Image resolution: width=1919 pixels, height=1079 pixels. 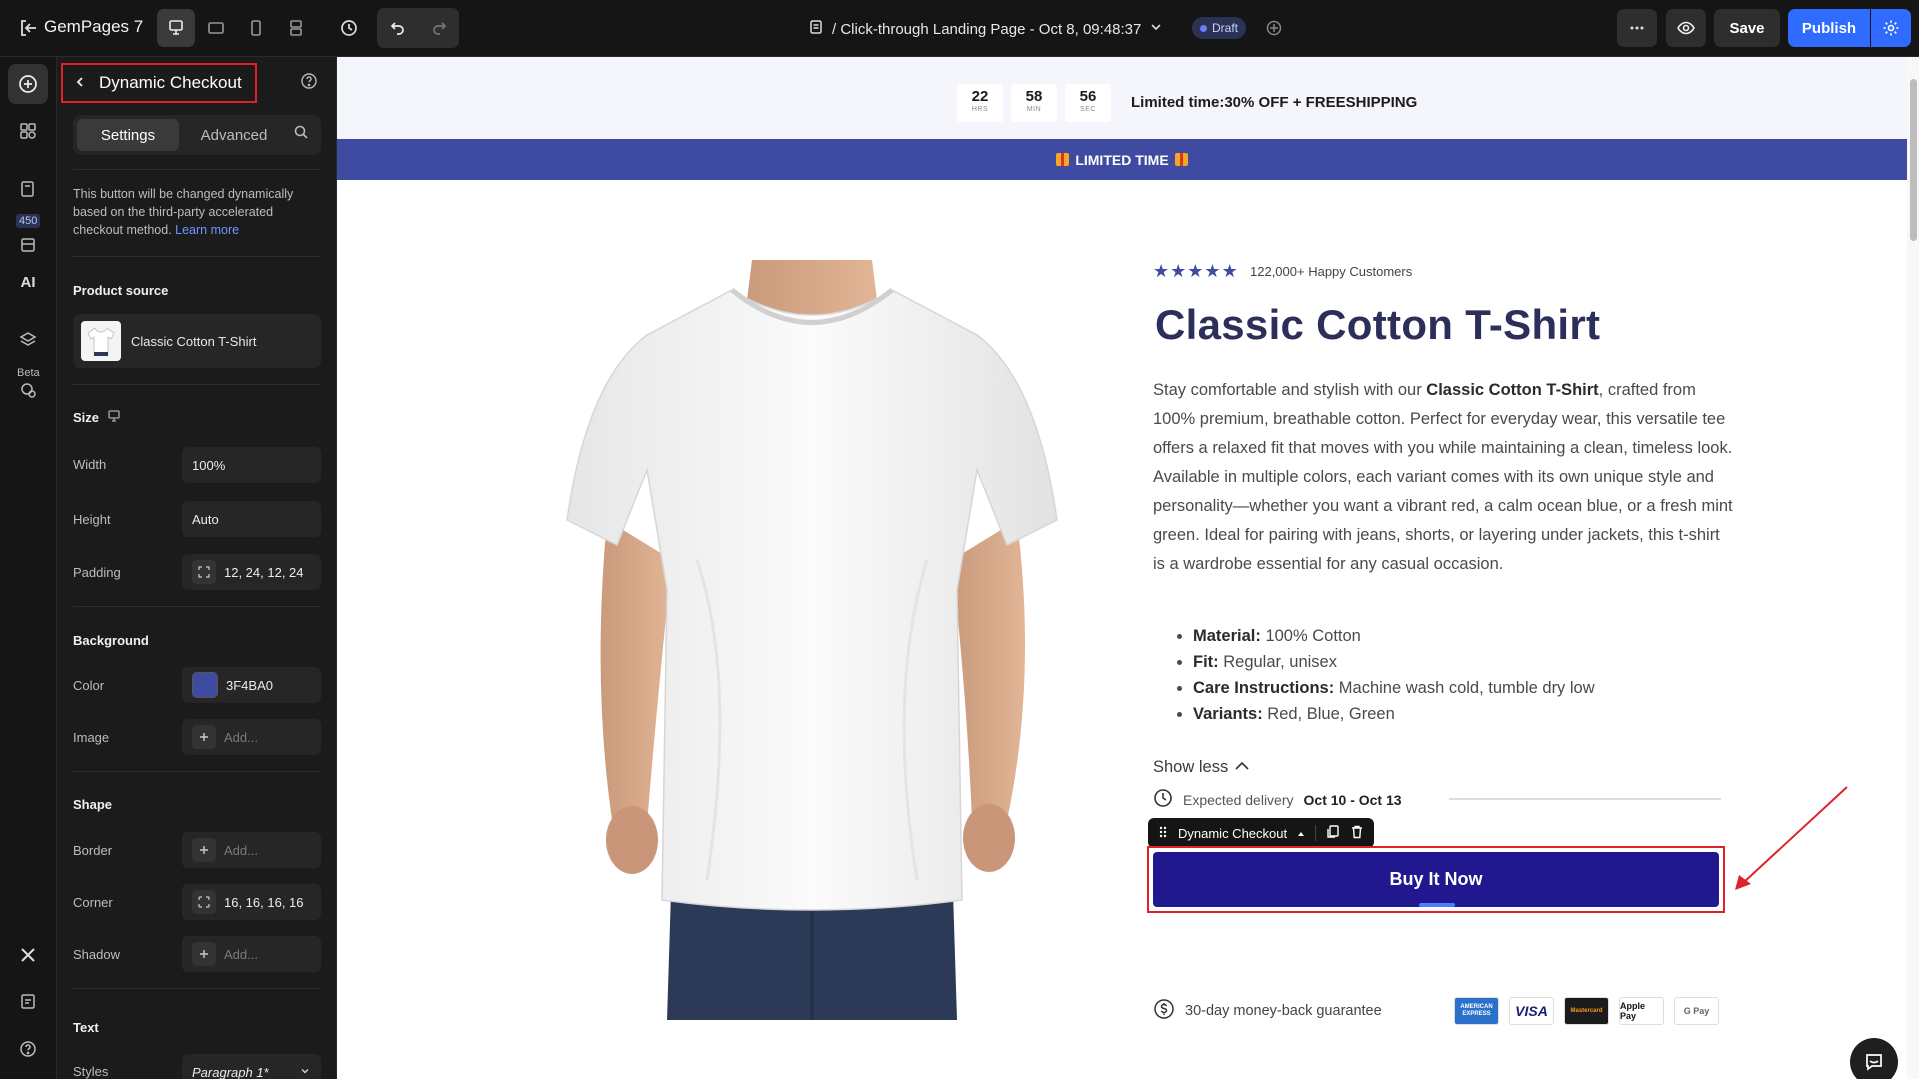 What do you see at coordinates (1333, 833) in the screenshot?
I see `duplicate-icon` at bounding box center [1333, 833].